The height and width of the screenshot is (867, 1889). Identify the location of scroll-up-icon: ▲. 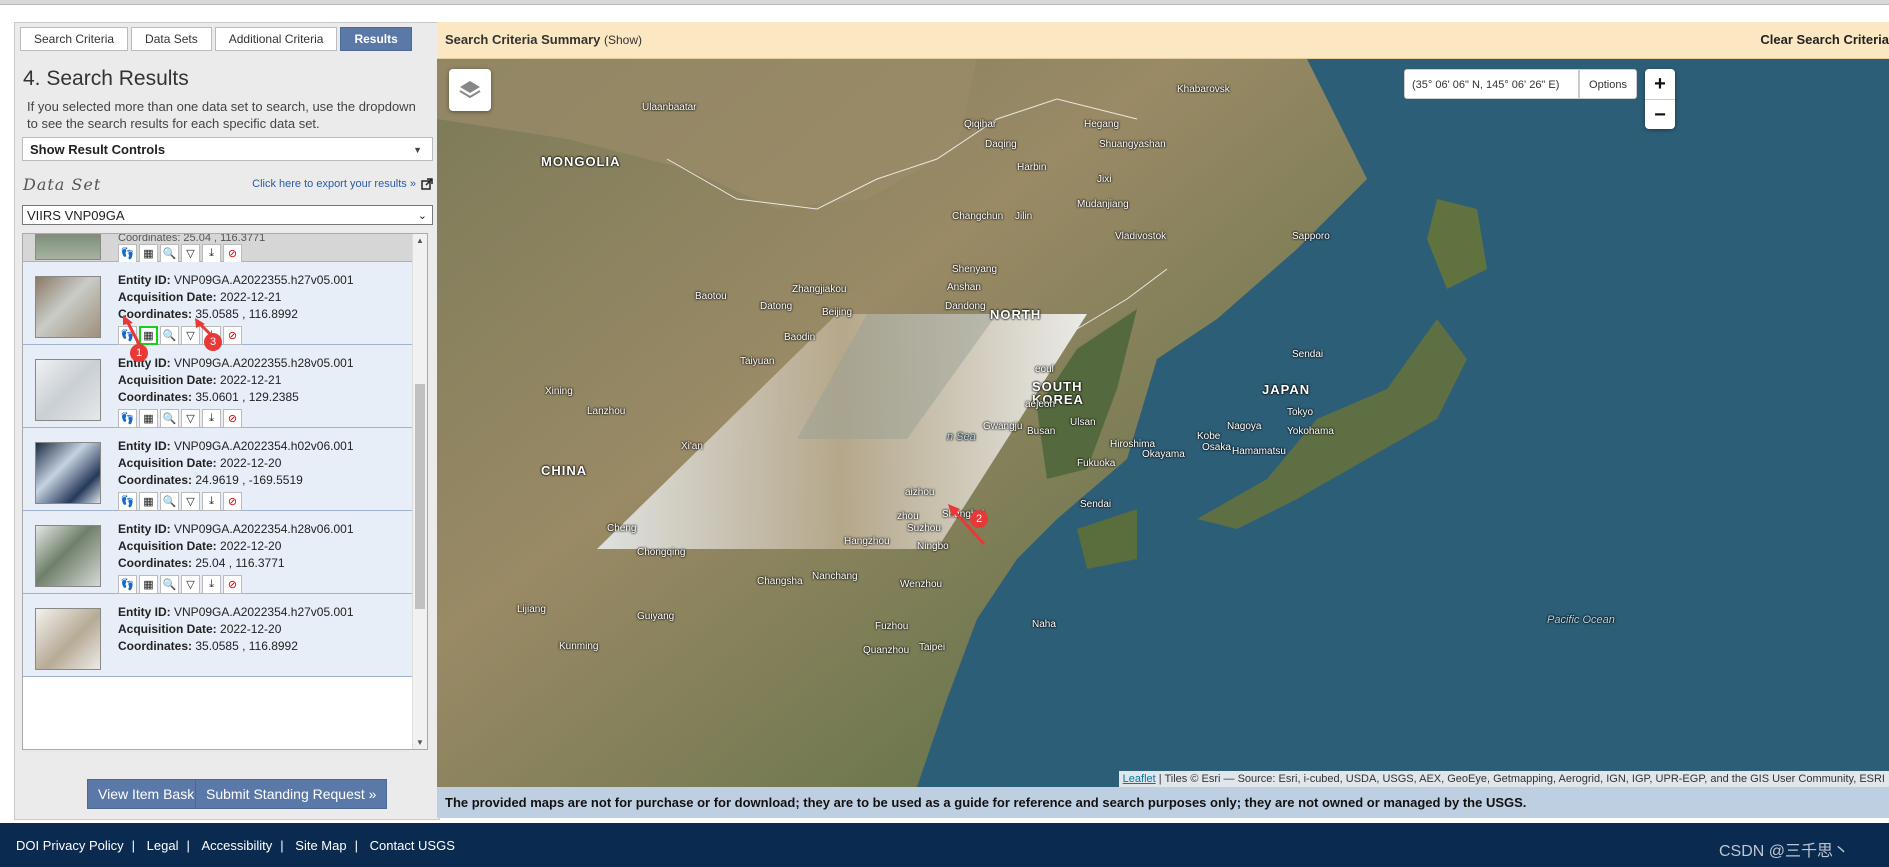
(420, 240).